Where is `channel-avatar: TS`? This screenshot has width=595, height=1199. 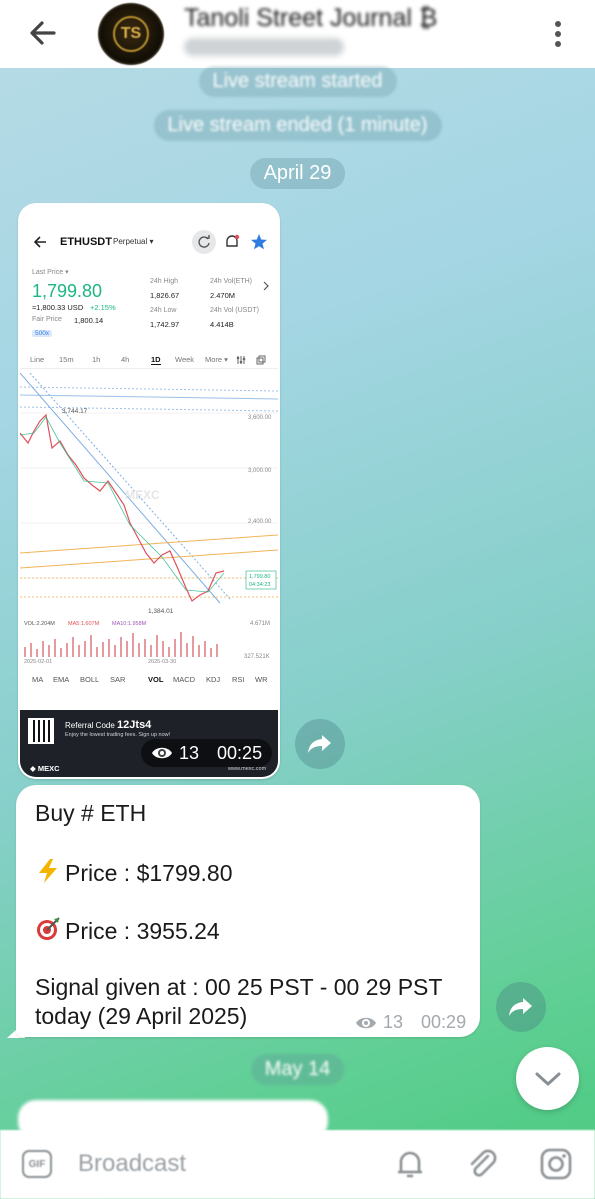 channel-avatar: TS is located at coordinates (131, 34).